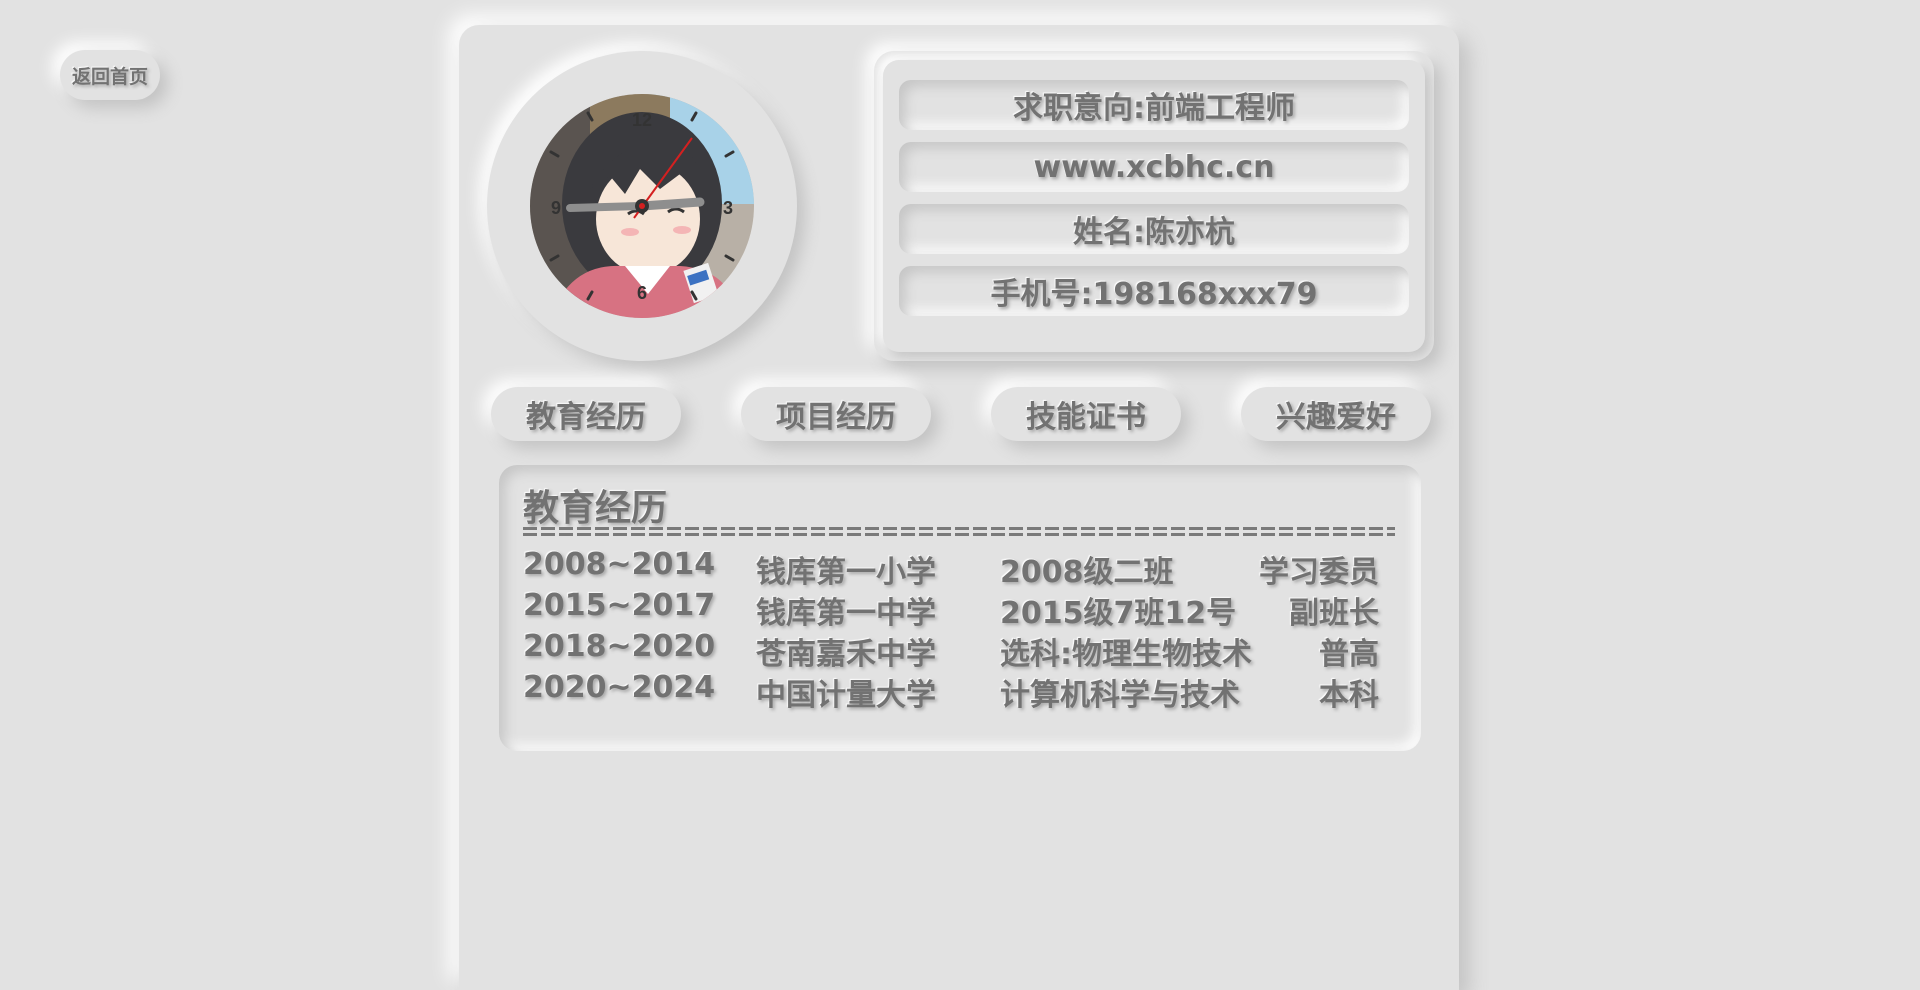 Image resolution: width=1920 pixels, height=990 pixels. Describe the element at coordinates (1336, 414) in the screenshot. I see `tab-hobbies: 兴趣爱好` at that location.